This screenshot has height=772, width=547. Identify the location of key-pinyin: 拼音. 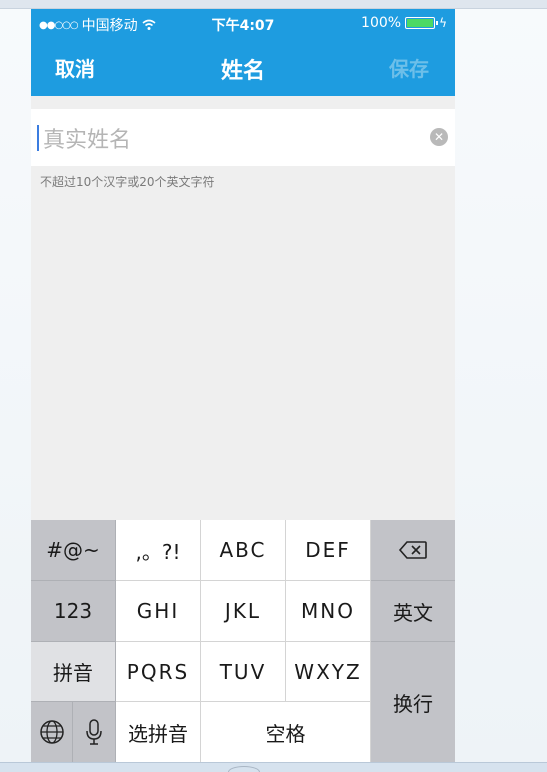
(73, 672).